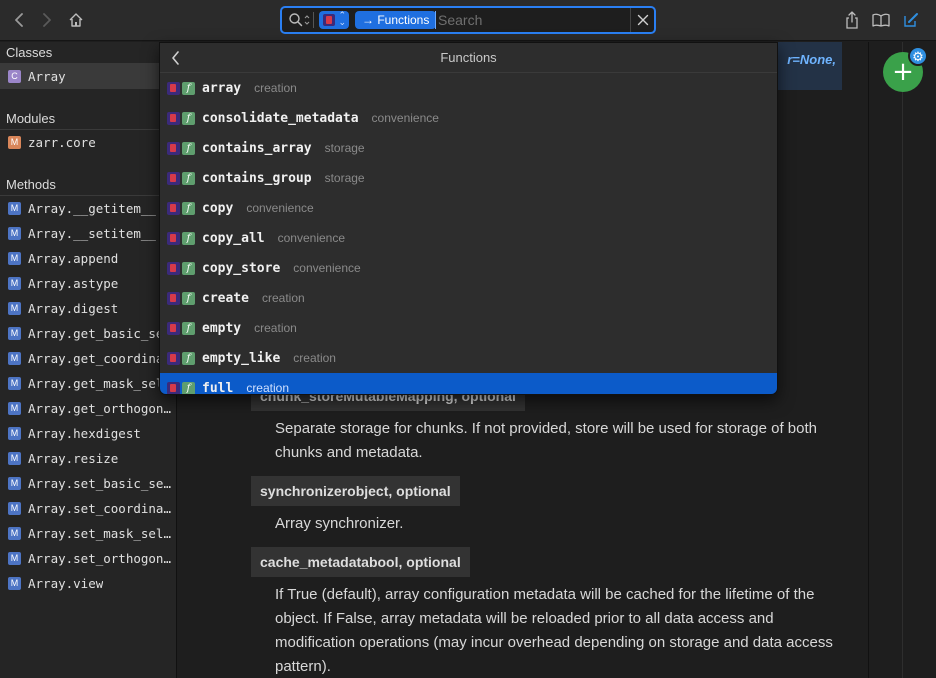 The width and height of the screenshot is (936, 678). I want to click on sidebar-item-method: M Array.set_coordinate_selection, so click(88, 508).